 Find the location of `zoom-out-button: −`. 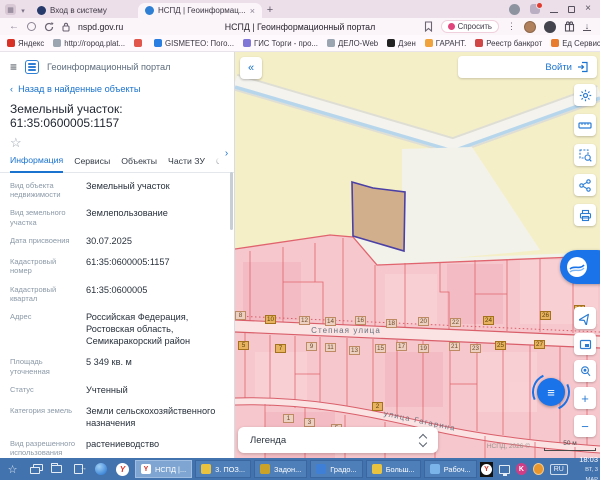

zoom-out-button: − is located at coordinates (585, 426).